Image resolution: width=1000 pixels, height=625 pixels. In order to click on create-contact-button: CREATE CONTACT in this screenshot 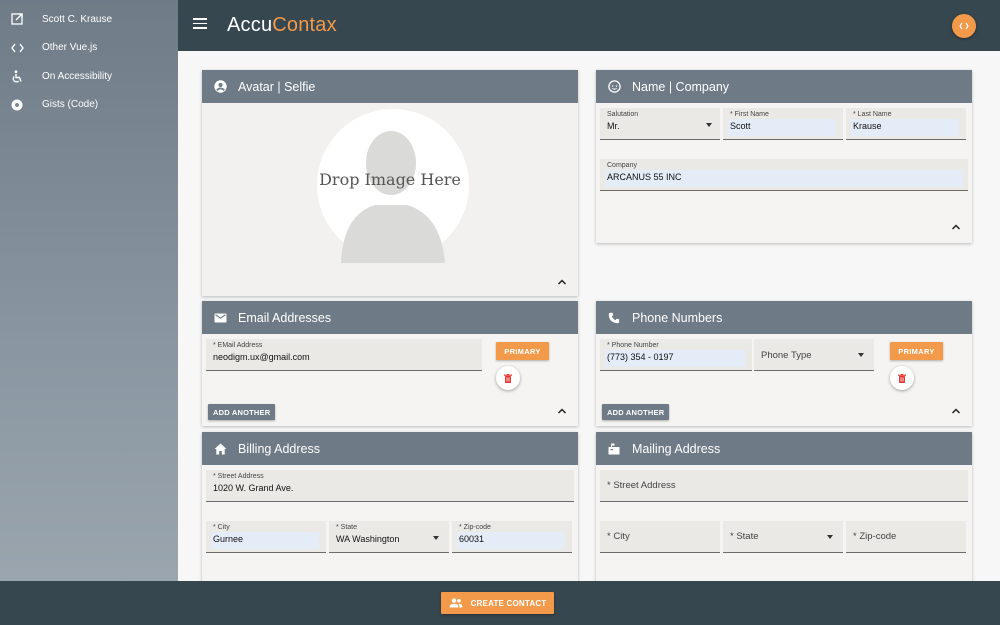, I will do `click(497, 603)`.